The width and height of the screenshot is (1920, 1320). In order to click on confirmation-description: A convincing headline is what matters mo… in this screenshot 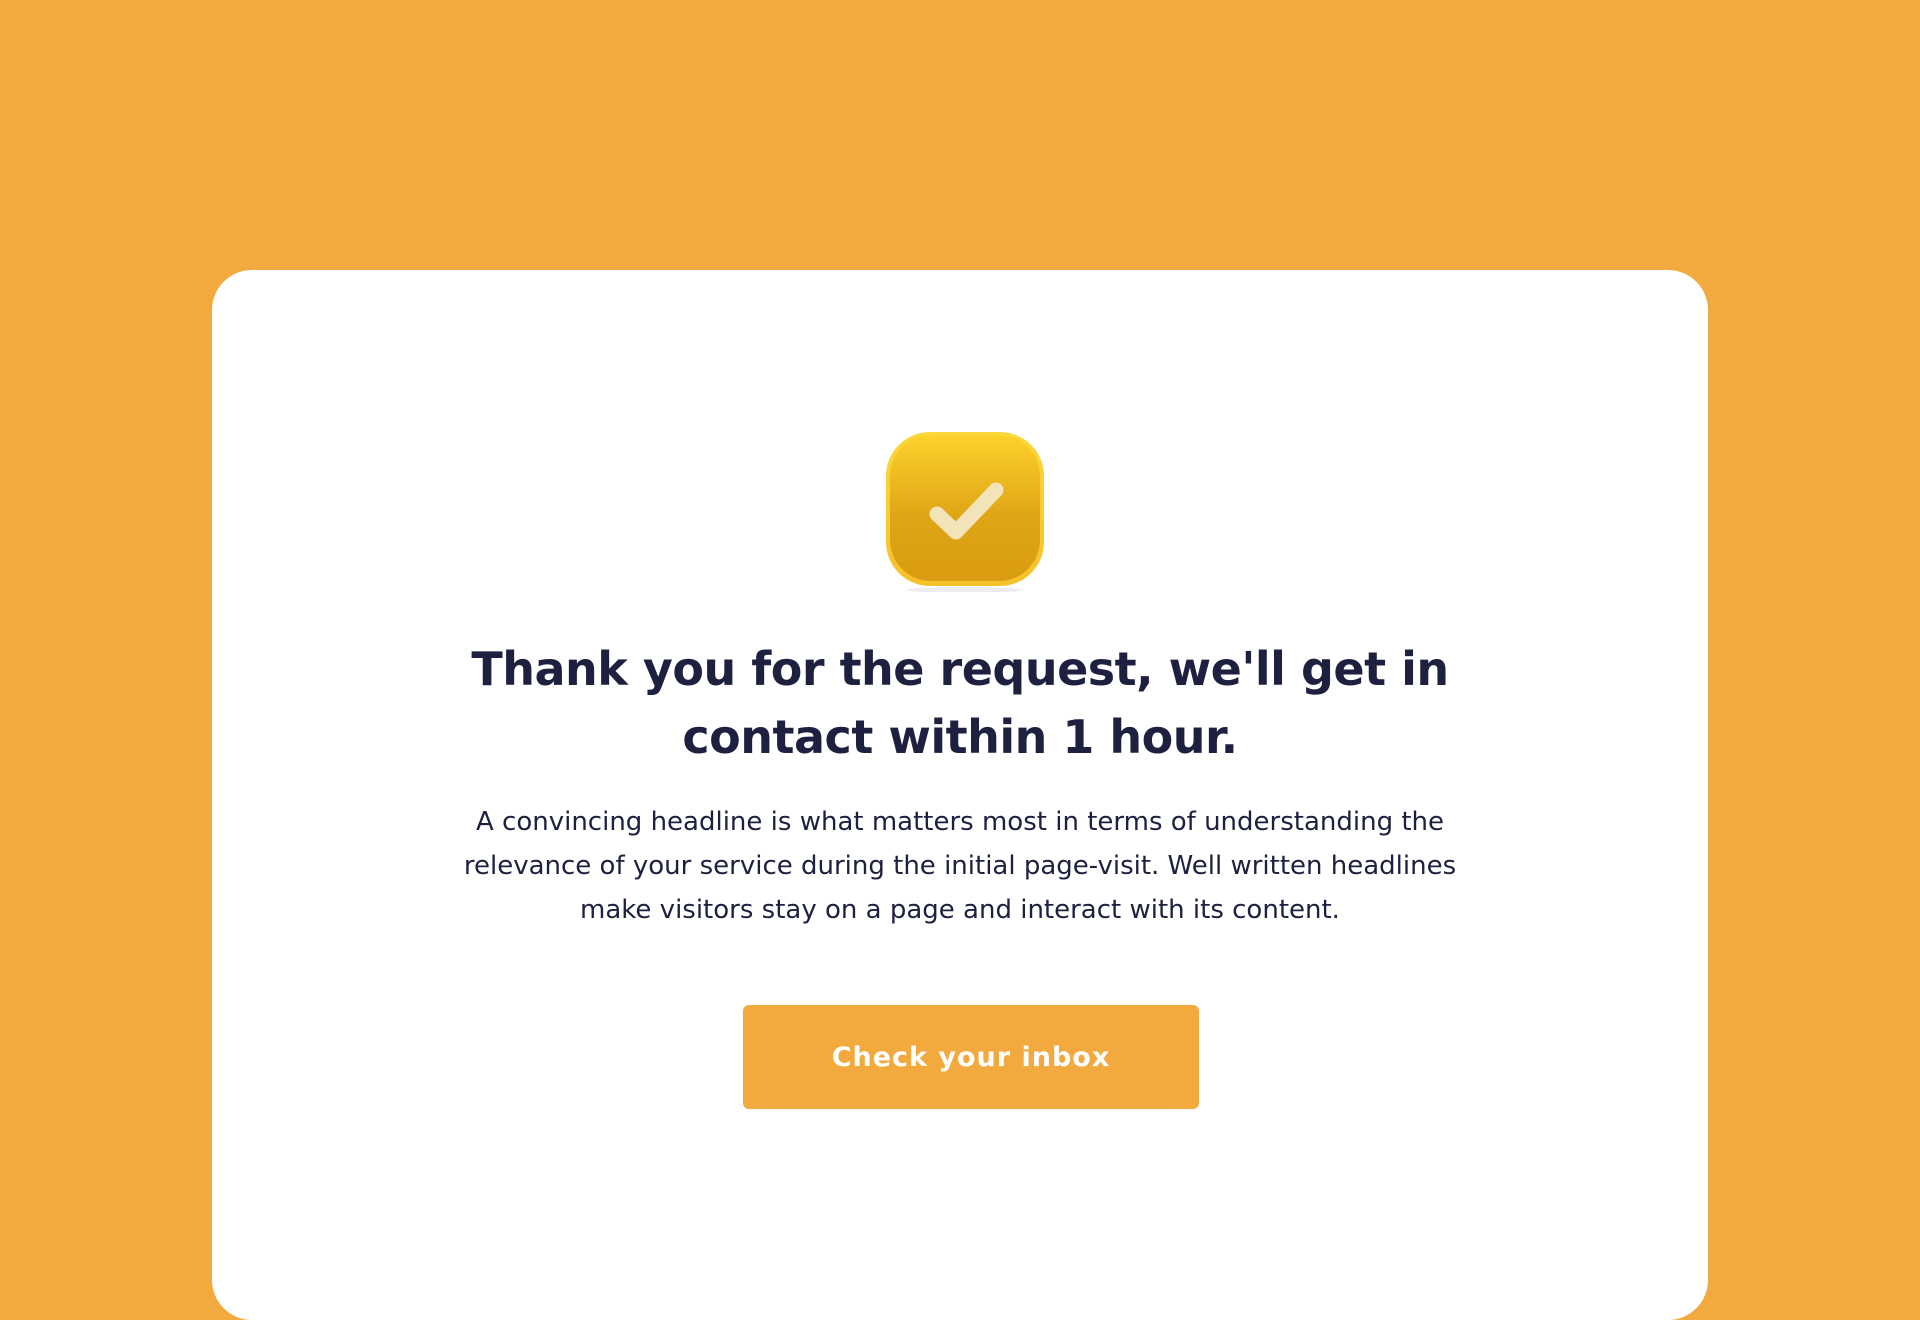, I will do `click(960, 866)`.